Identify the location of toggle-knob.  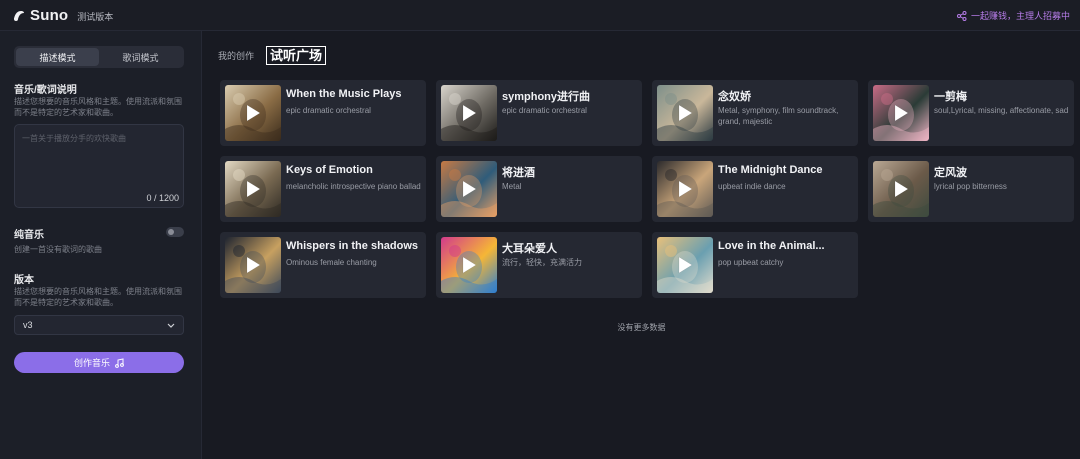
(171, 232).